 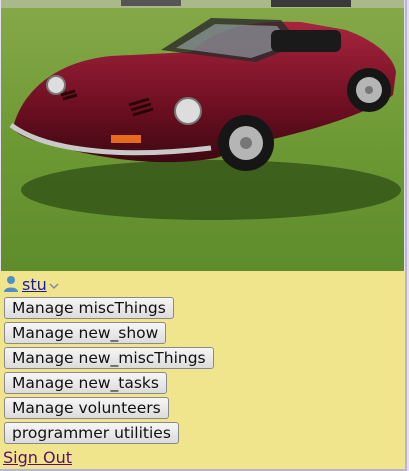 What do you see at coordinates (89, 308) in the screenshot?
I see `manage-miscthings-button: Manage miscThings` at bounding box center [89, 308].